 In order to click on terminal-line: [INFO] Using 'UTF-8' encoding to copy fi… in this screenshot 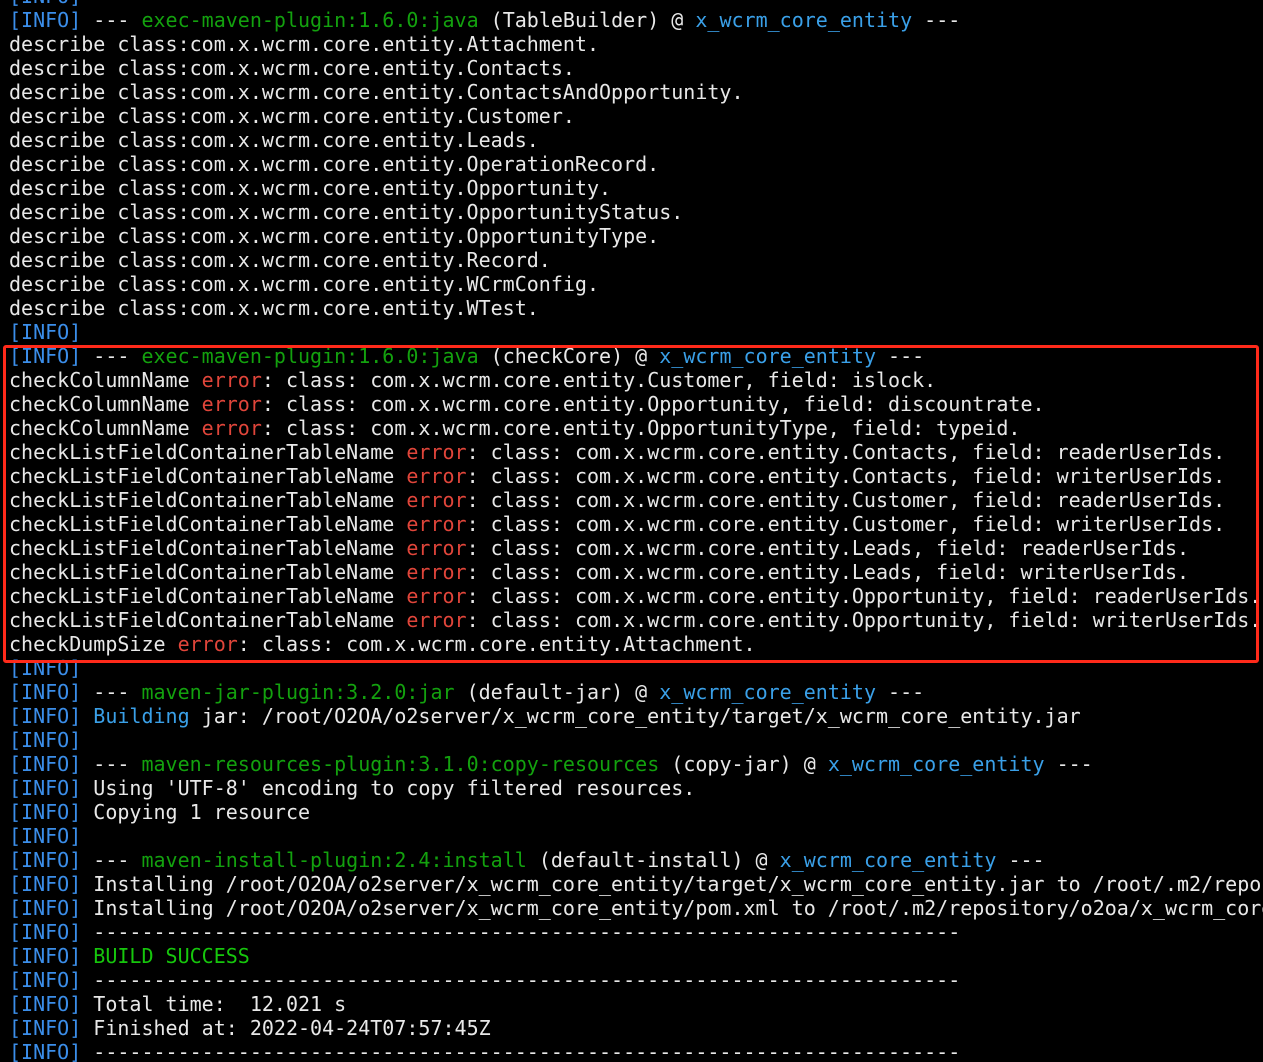, I will do `click(636, 788)`.